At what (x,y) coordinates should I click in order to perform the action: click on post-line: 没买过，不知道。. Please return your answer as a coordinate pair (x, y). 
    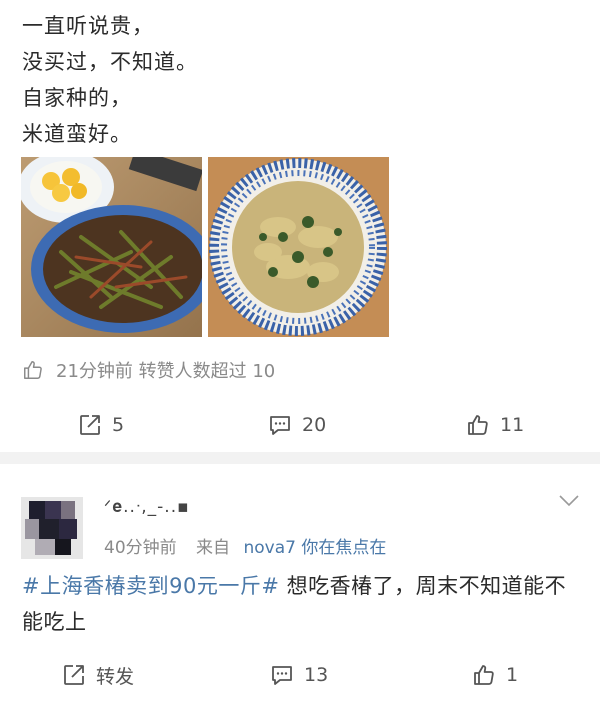
    Looking at the image, I should click on (110, 62).